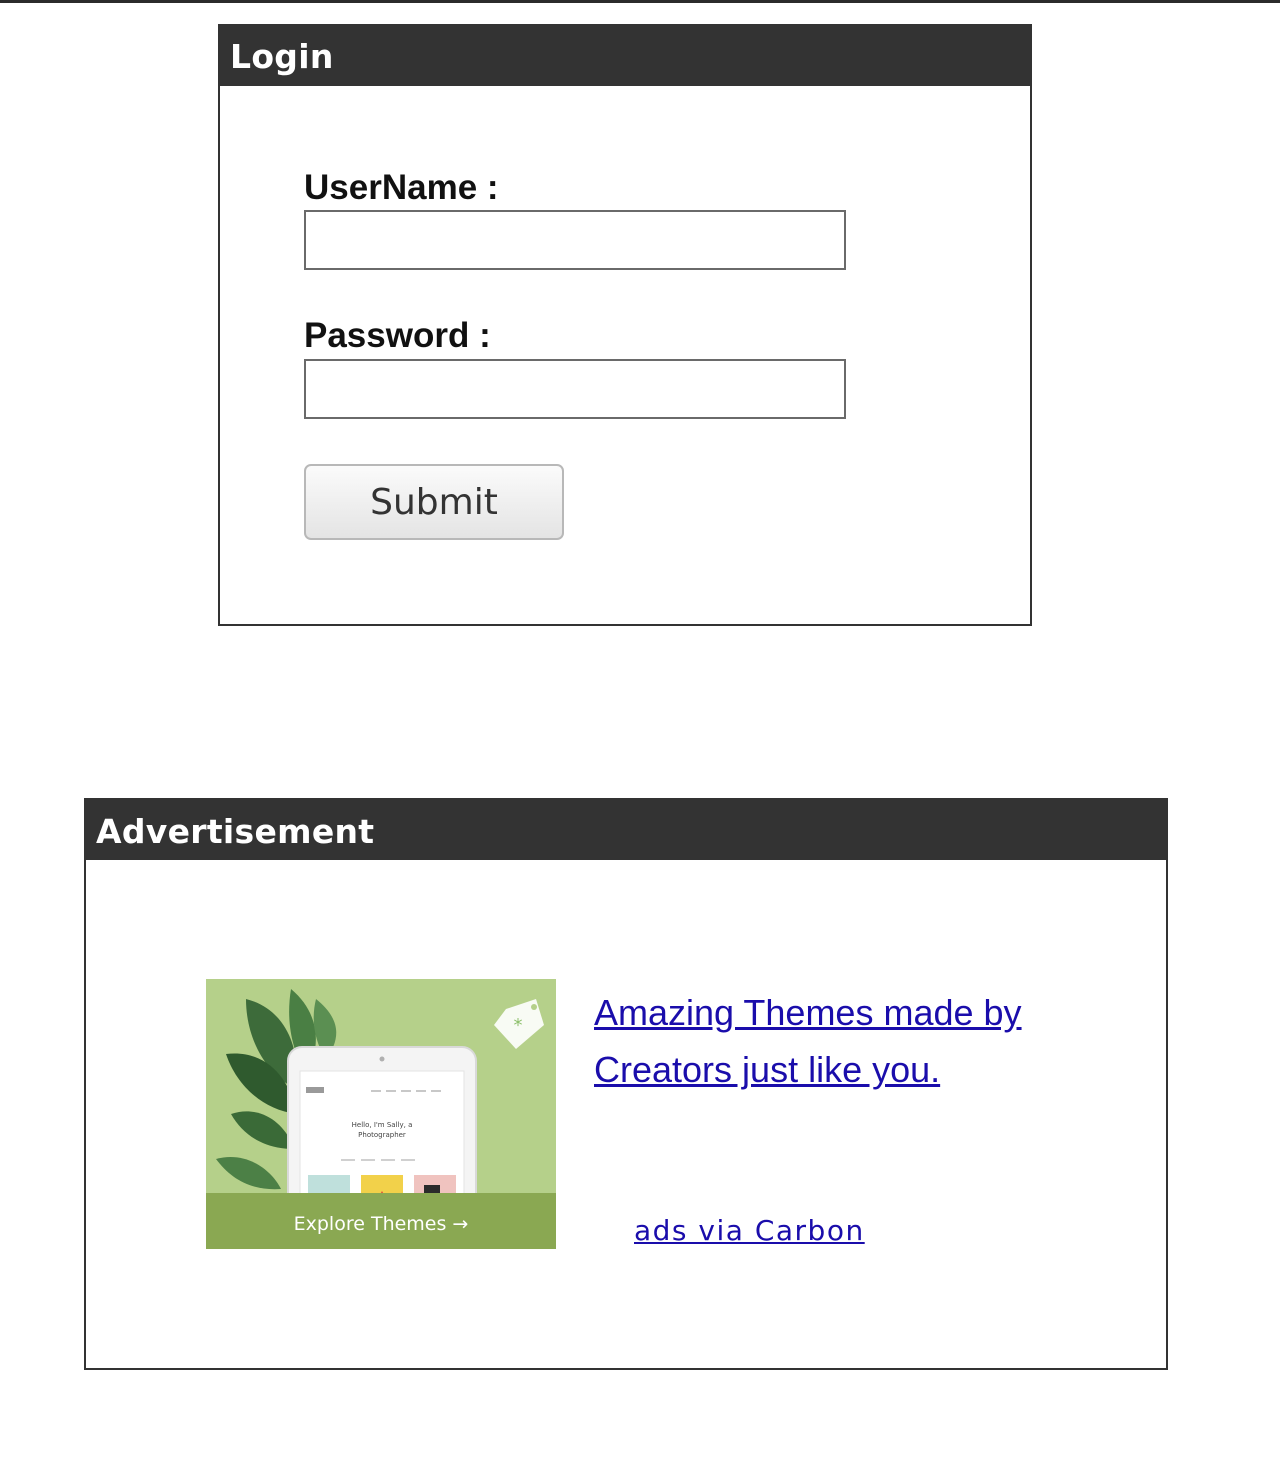  Describe the element at coordinates (397, 335) in the screenshot. I see `password-label: Password :` at that location.